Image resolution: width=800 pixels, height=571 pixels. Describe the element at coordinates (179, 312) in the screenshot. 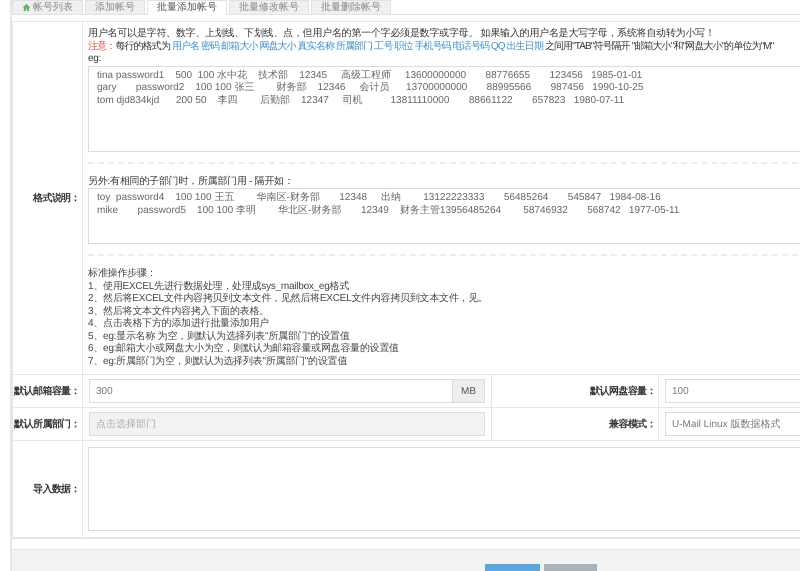

I see `step-text: 3、然后将文本文件内容拷入下面的表格。` at that location.